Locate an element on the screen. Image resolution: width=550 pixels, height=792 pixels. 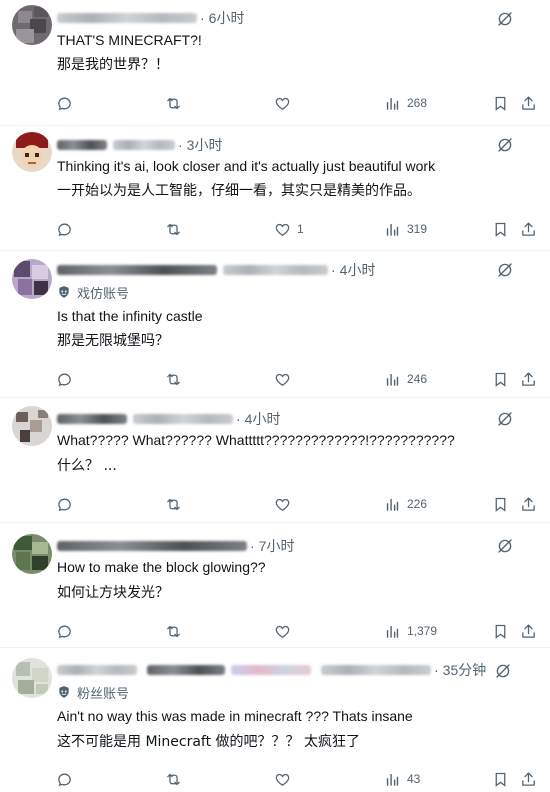
views-button: 43 is located at coordinates (402, 779).